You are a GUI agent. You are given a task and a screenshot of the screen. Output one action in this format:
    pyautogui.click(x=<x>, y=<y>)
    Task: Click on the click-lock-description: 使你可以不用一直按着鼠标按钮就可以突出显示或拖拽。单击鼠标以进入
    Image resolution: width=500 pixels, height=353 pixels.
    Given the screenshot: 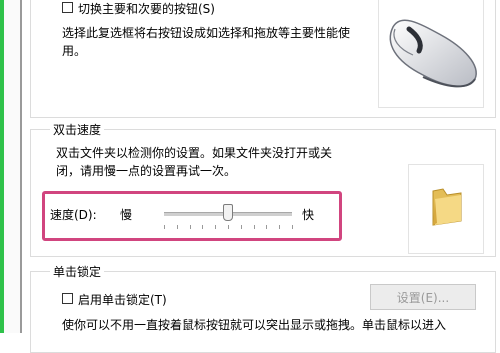 What is the action you would take?
    pyautogui.click(x=254, y=325)
    